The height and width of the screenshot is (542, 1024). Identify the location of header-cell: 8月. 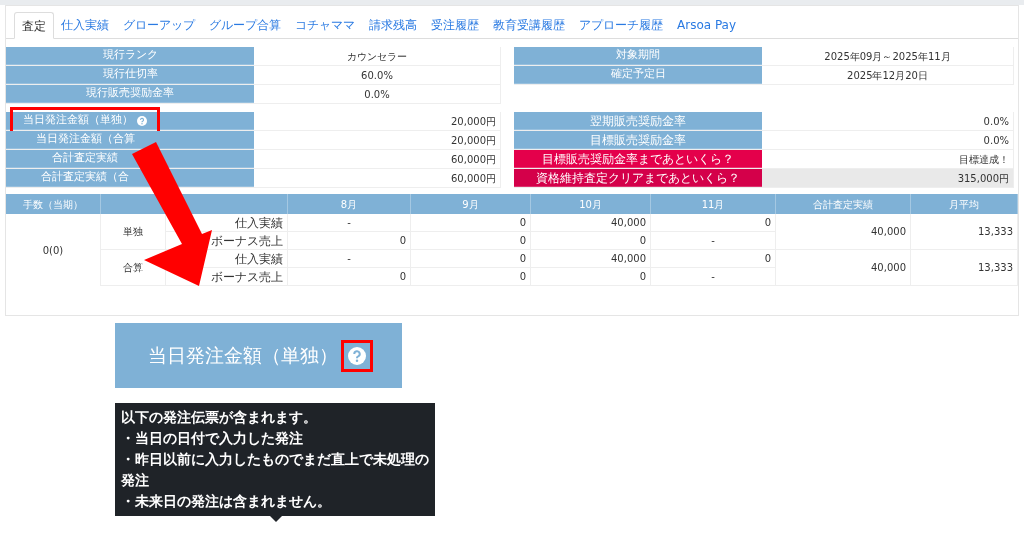
(349, 204).